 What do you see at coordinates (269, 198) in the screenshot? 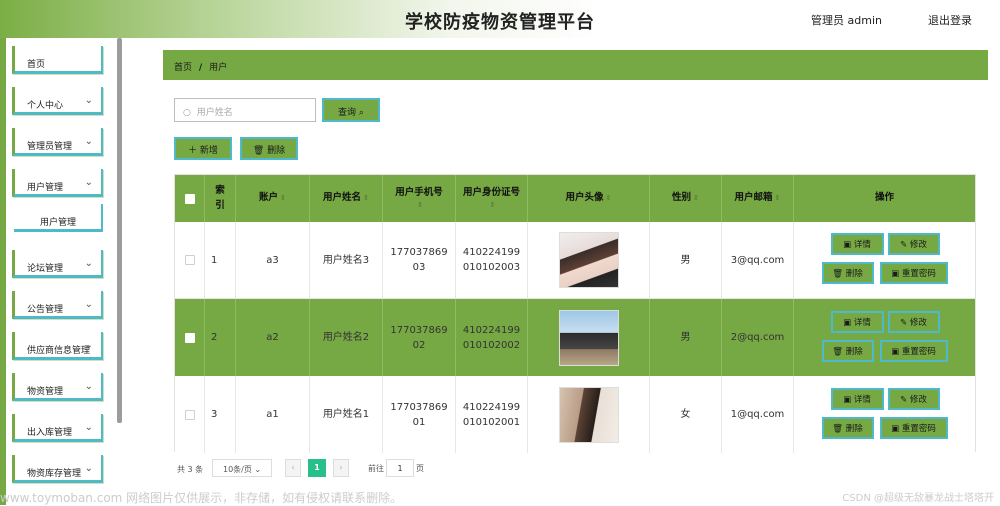
I see `header-account-label: 账户` at bounding box center [269, 198].